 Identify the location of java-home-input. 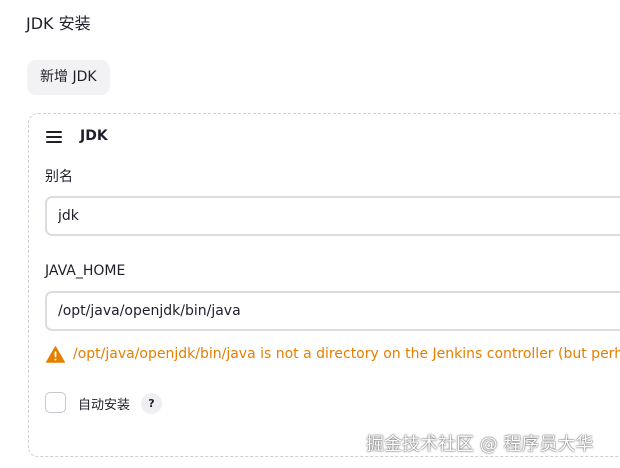
(332, 311).